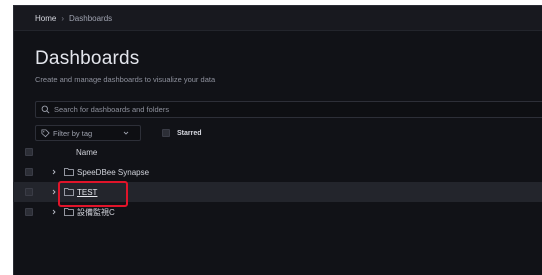 This screenshot has height=275, width=542. I want to click on table-row: TEST, so click(277, 192).